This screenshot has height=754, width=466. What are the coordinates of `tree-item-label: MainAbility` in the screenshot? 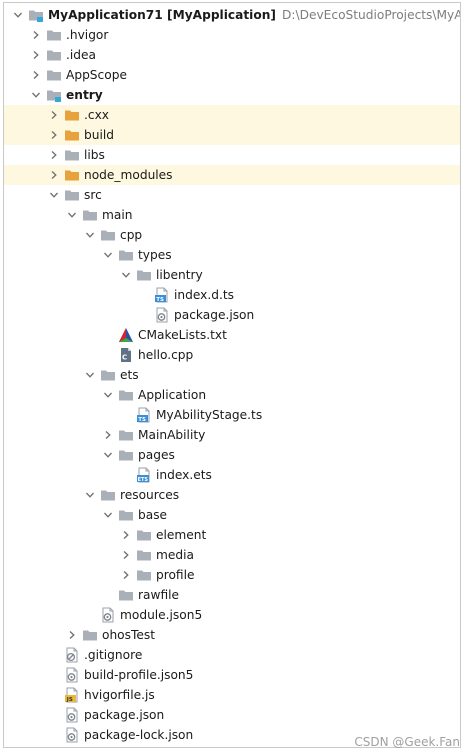 It's located at (172, 435).